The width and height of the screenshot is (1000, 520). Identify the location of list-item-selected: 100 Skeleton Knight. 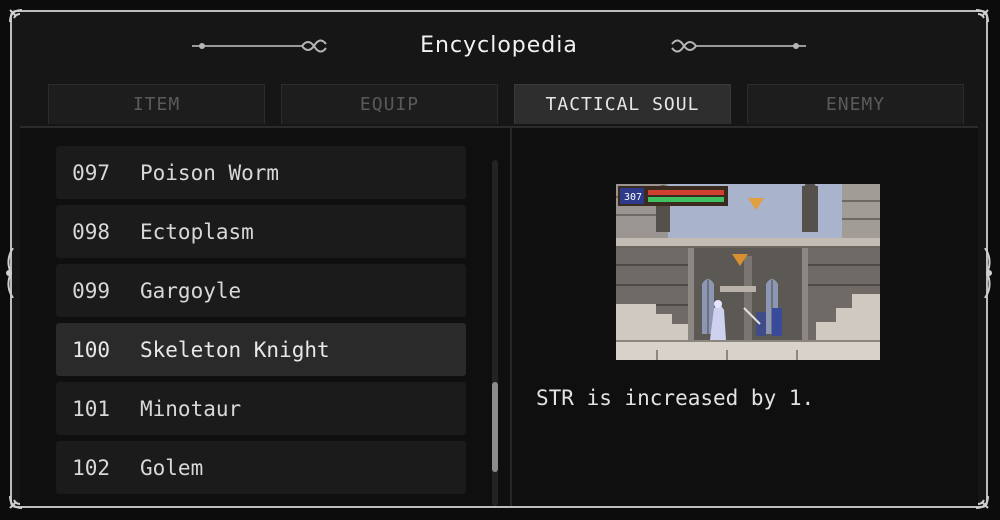
(261, 349).